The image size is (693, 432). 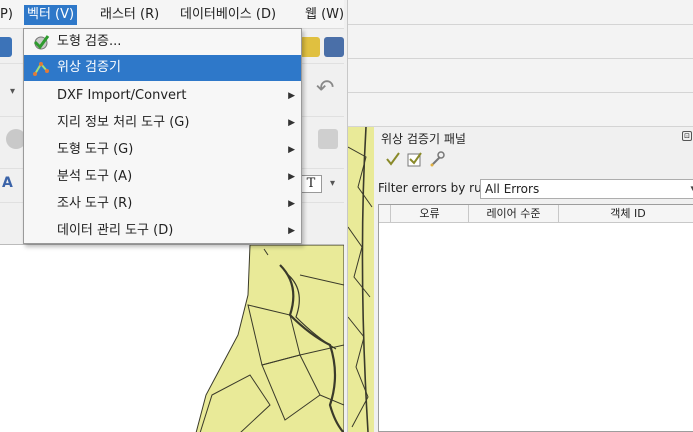 What do you see at coordinates (687, 136) in the screenshot?
I see `panel-float-icon: ⊡` at bounding box center [687, 136].